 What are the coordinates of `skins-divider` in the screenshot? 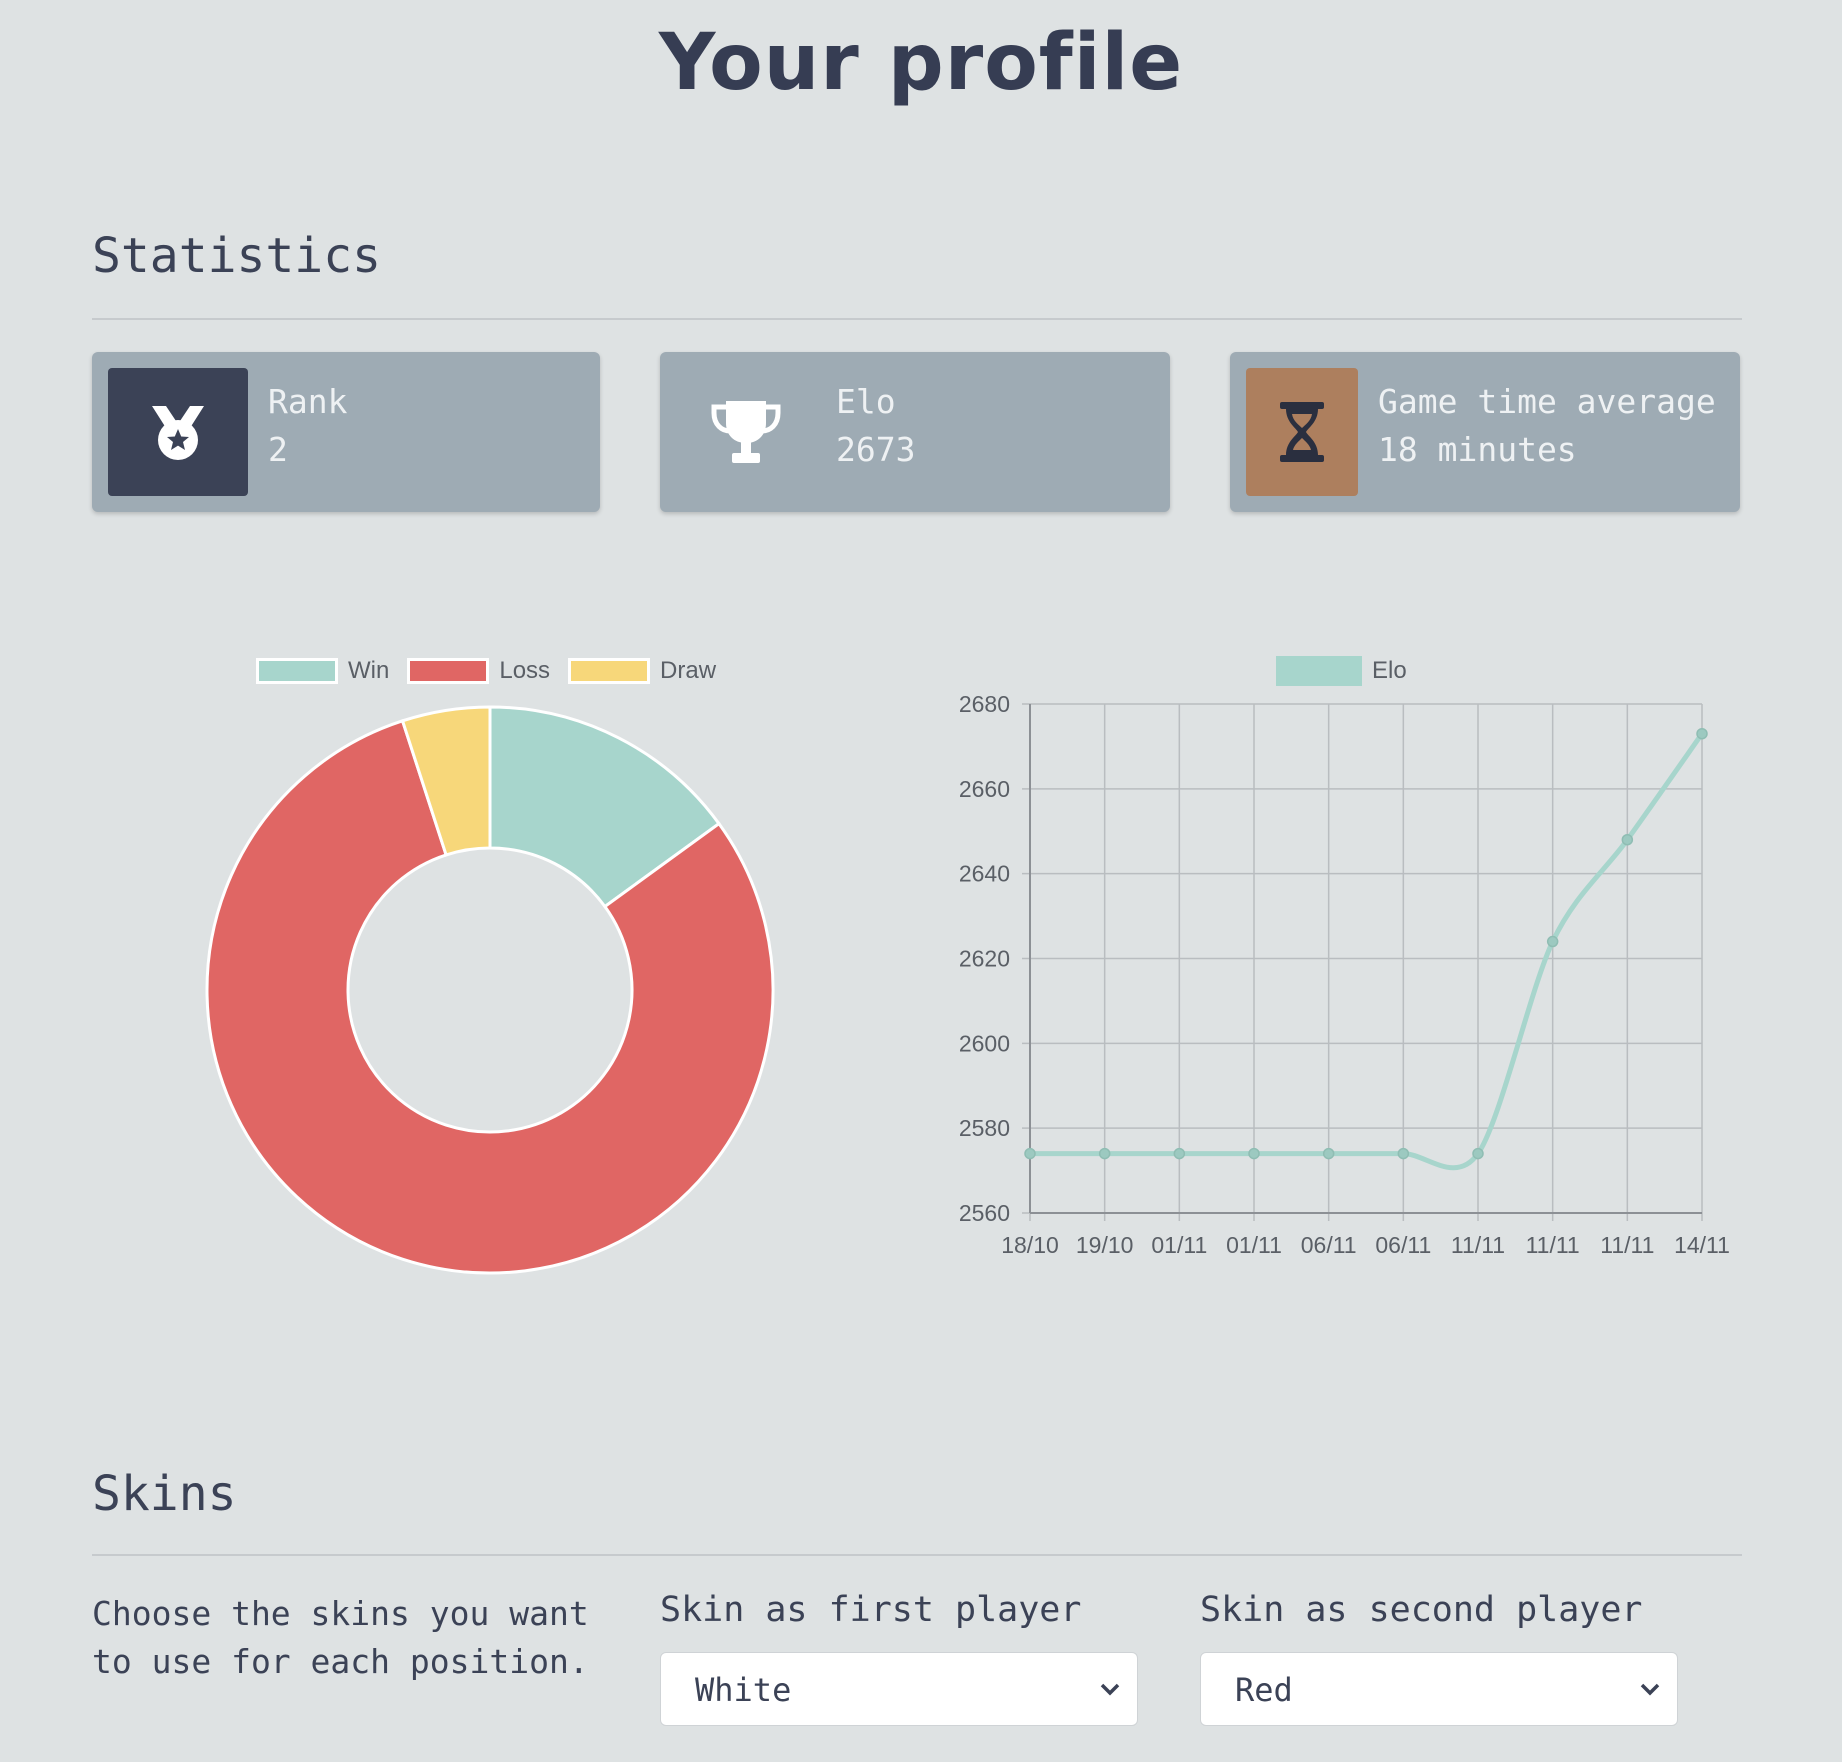 It's located at (917, 1555).